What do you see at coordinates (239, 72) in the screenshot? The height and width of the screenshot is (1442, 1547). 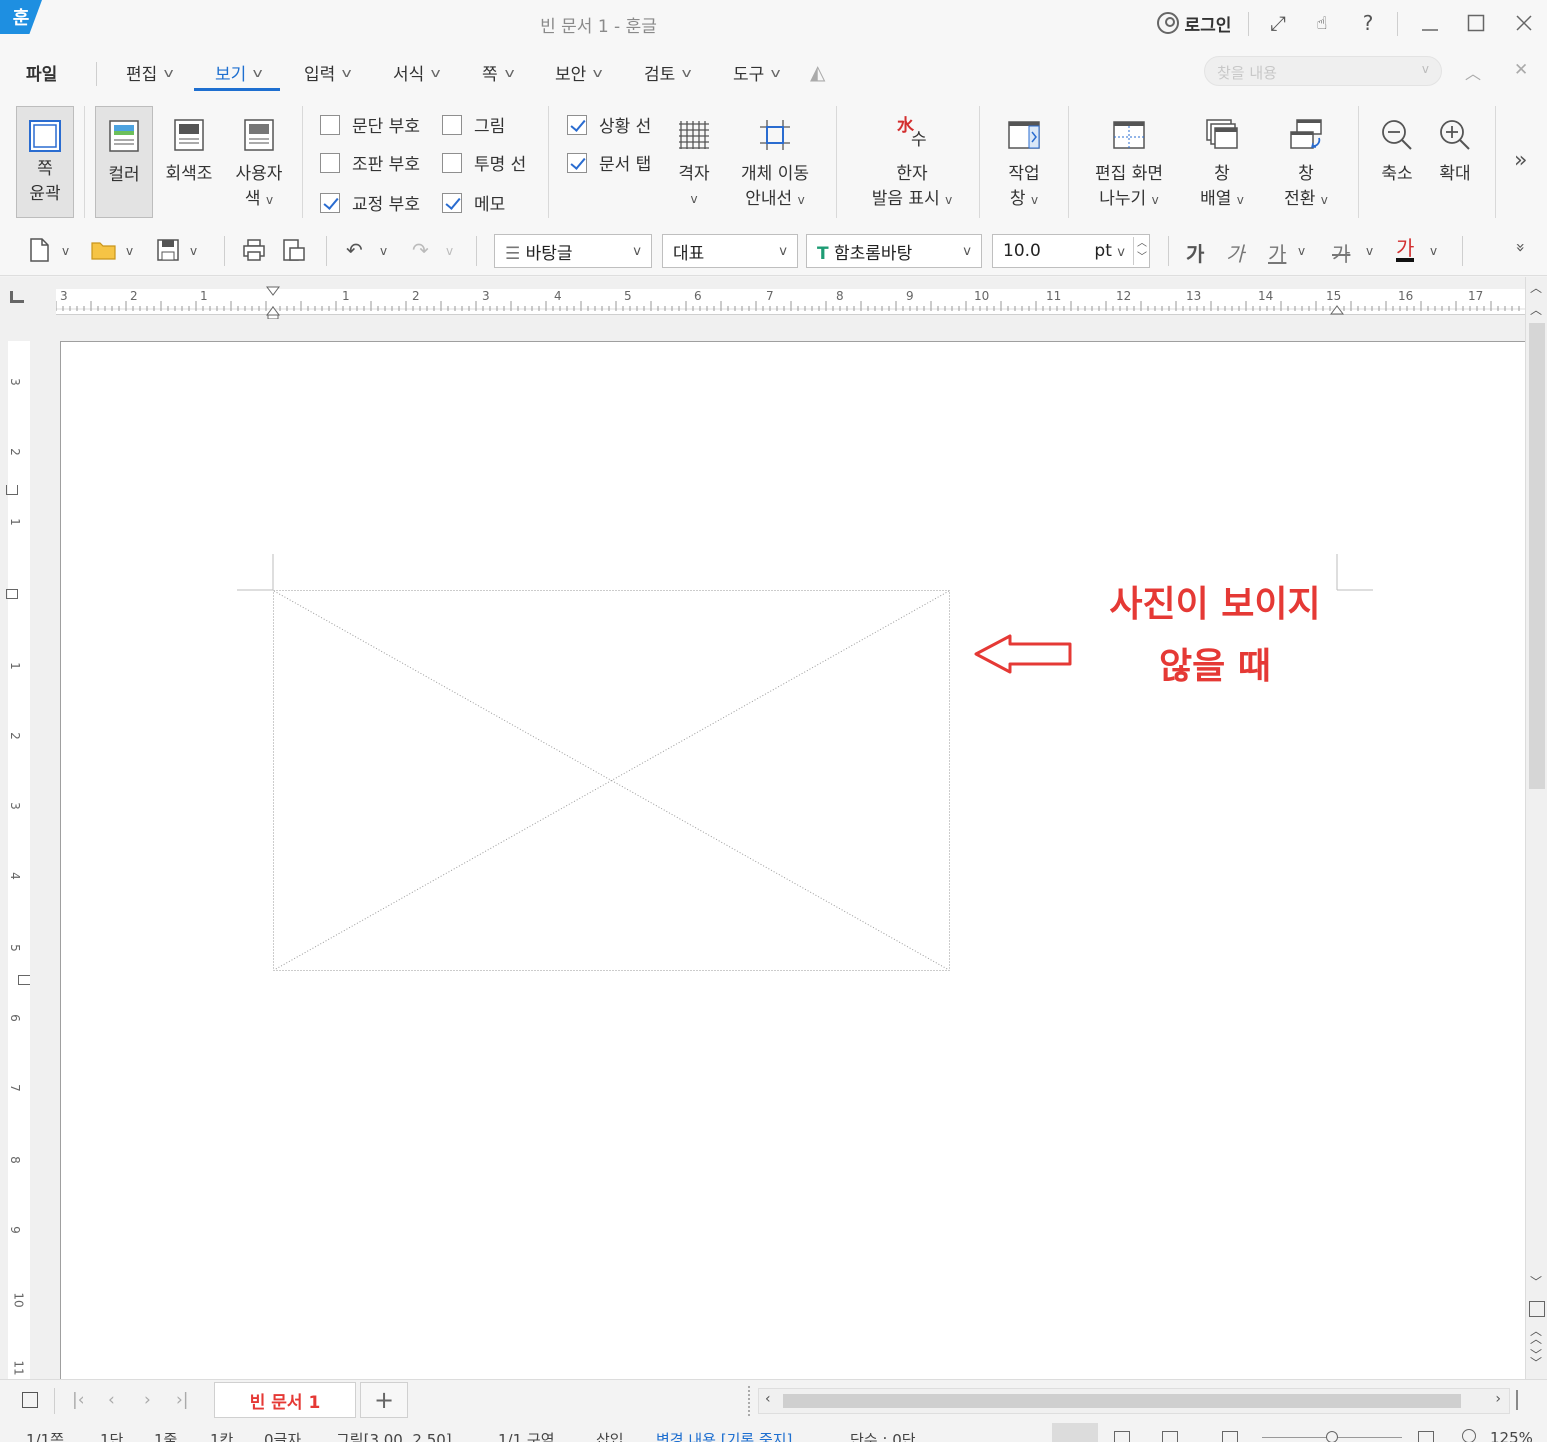 I see `tab-view: 보기 v` at bounding box center [239, 72].